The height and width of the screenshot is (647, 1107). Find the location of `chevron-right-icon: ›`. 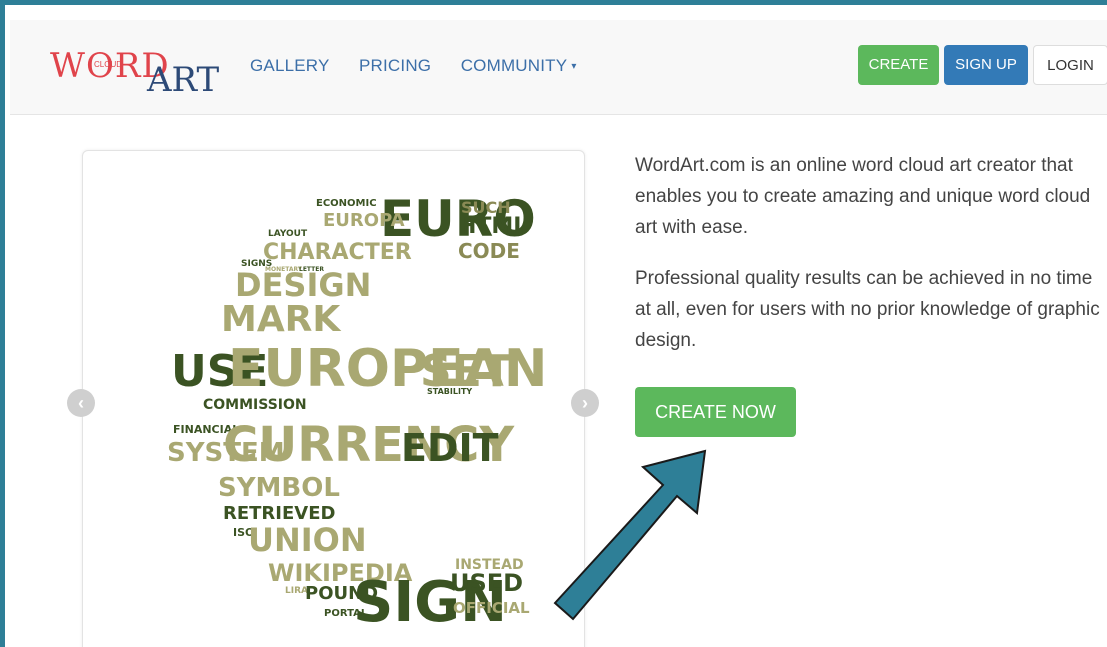

chevron-right-icon: › is located at coordinates (585, 403).